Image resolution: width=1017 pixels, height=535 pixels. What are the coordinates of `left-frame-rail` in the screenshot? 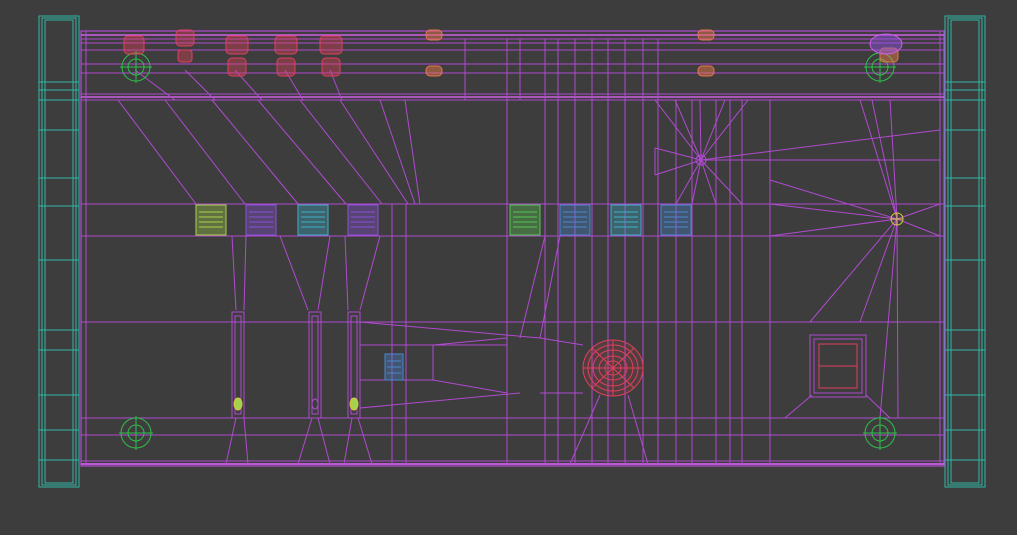 It's located at (59, 251).